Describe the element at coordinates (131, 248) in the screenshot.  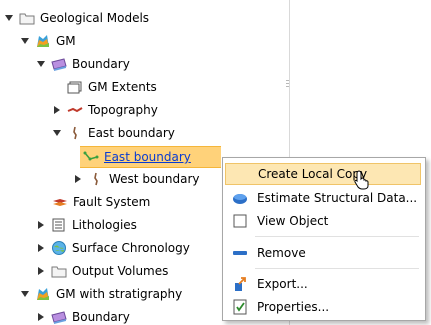
I see `tree-item-label: Surface Chronology` at that location.